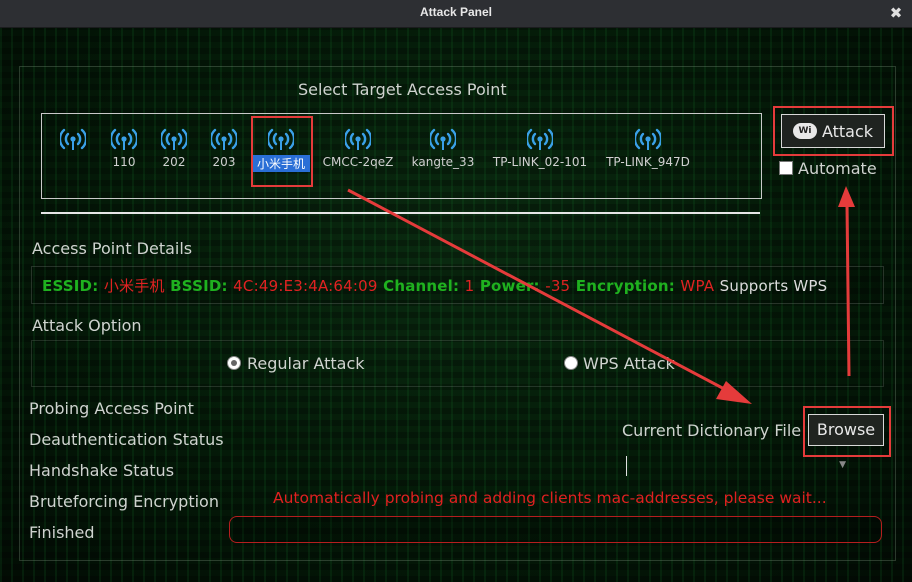 Image resolution: width=912 pixels, height=582 pixels. I want to click on dictionary-select: ▼, so click(738, 467).